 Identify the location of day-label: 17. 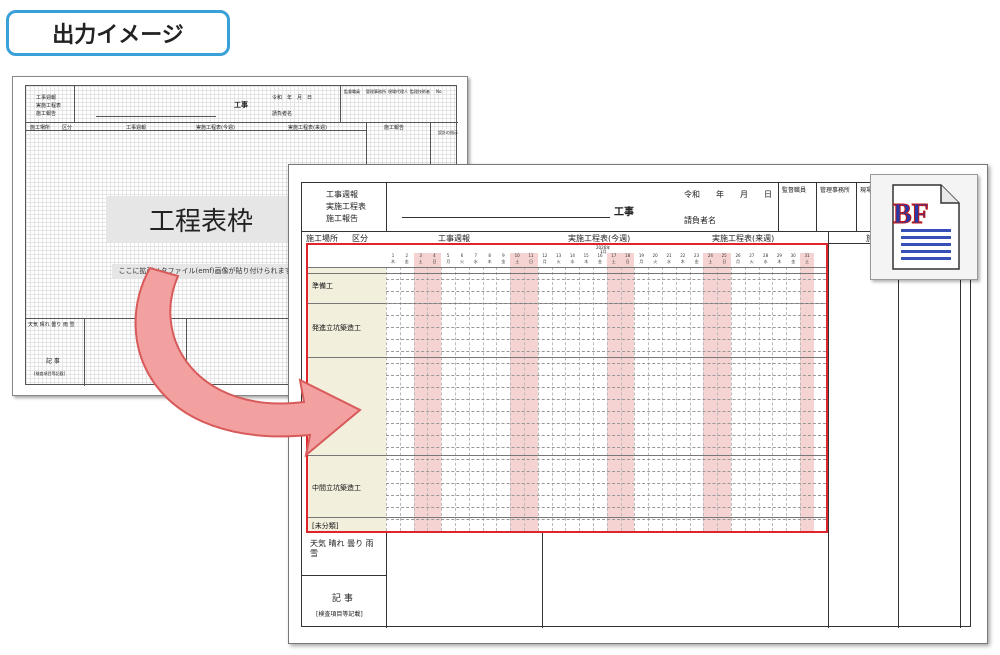
(614, 255).